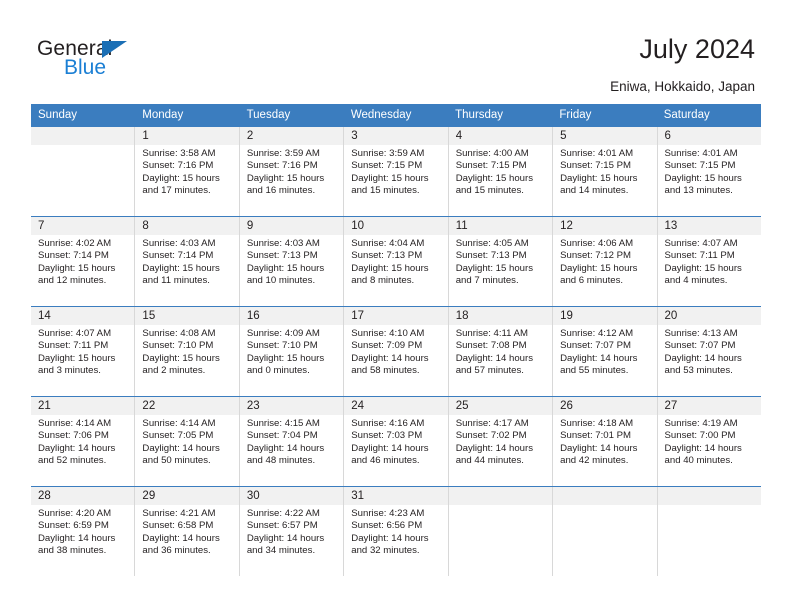  I want to click on sunrise-time: Sunrise: 4:01 AM, so click(701, 153).